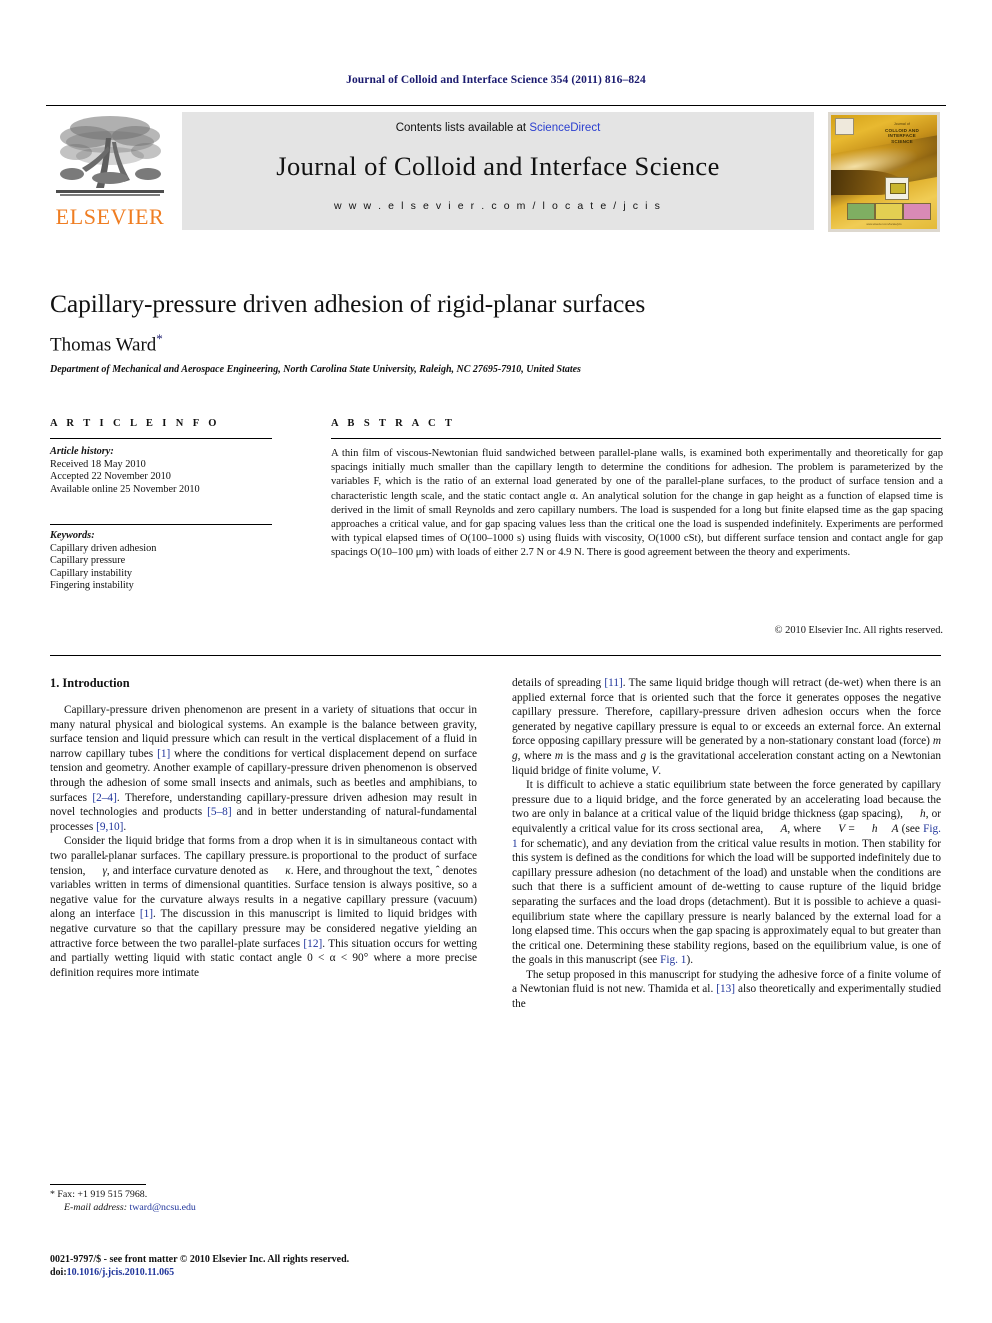  What do you see at coordinates (161, 524) in the screenshot?
I see `keywords-rule` at bounding box center [161, 524].